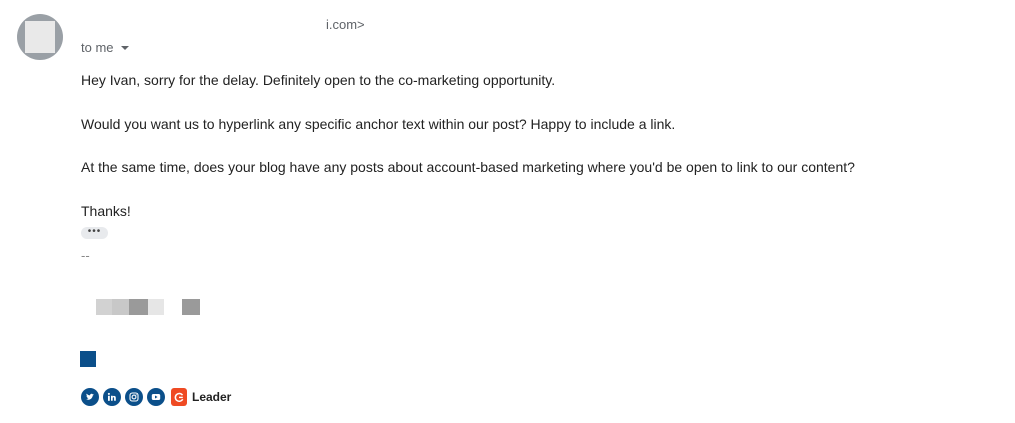 The image size is (1015, 423). I want to click on youtube-icon, so click(156, 397).